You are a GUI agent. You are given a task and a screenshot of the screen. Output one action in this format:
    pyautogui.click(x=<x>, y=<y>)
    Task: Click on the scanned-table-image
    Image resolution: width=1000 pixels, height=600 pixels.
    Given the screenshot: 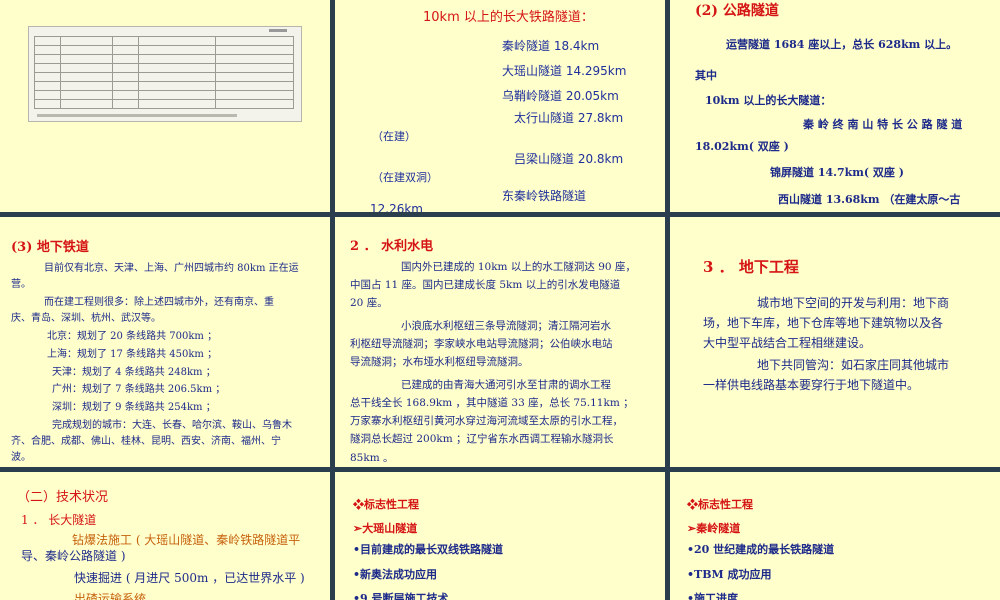 What is the action you would take?
    pyautogui.click(x=165, y=74)
    